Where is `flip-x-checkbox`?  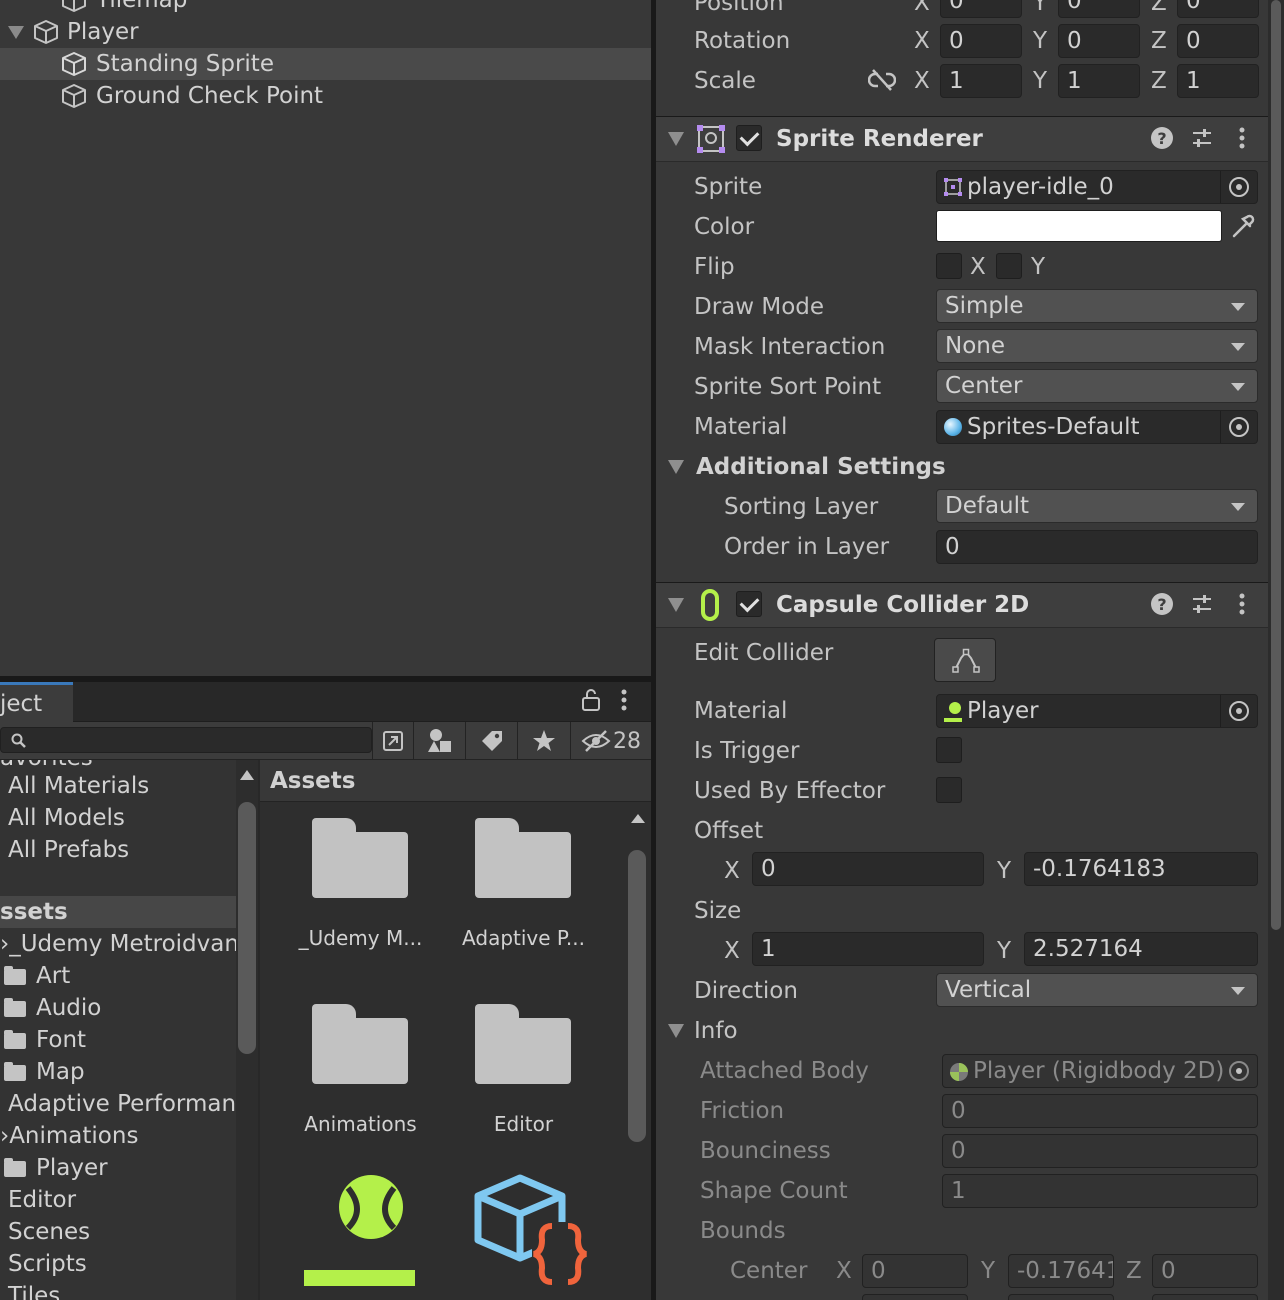 flip-x-checkbox is located at coordinates (949, 266).